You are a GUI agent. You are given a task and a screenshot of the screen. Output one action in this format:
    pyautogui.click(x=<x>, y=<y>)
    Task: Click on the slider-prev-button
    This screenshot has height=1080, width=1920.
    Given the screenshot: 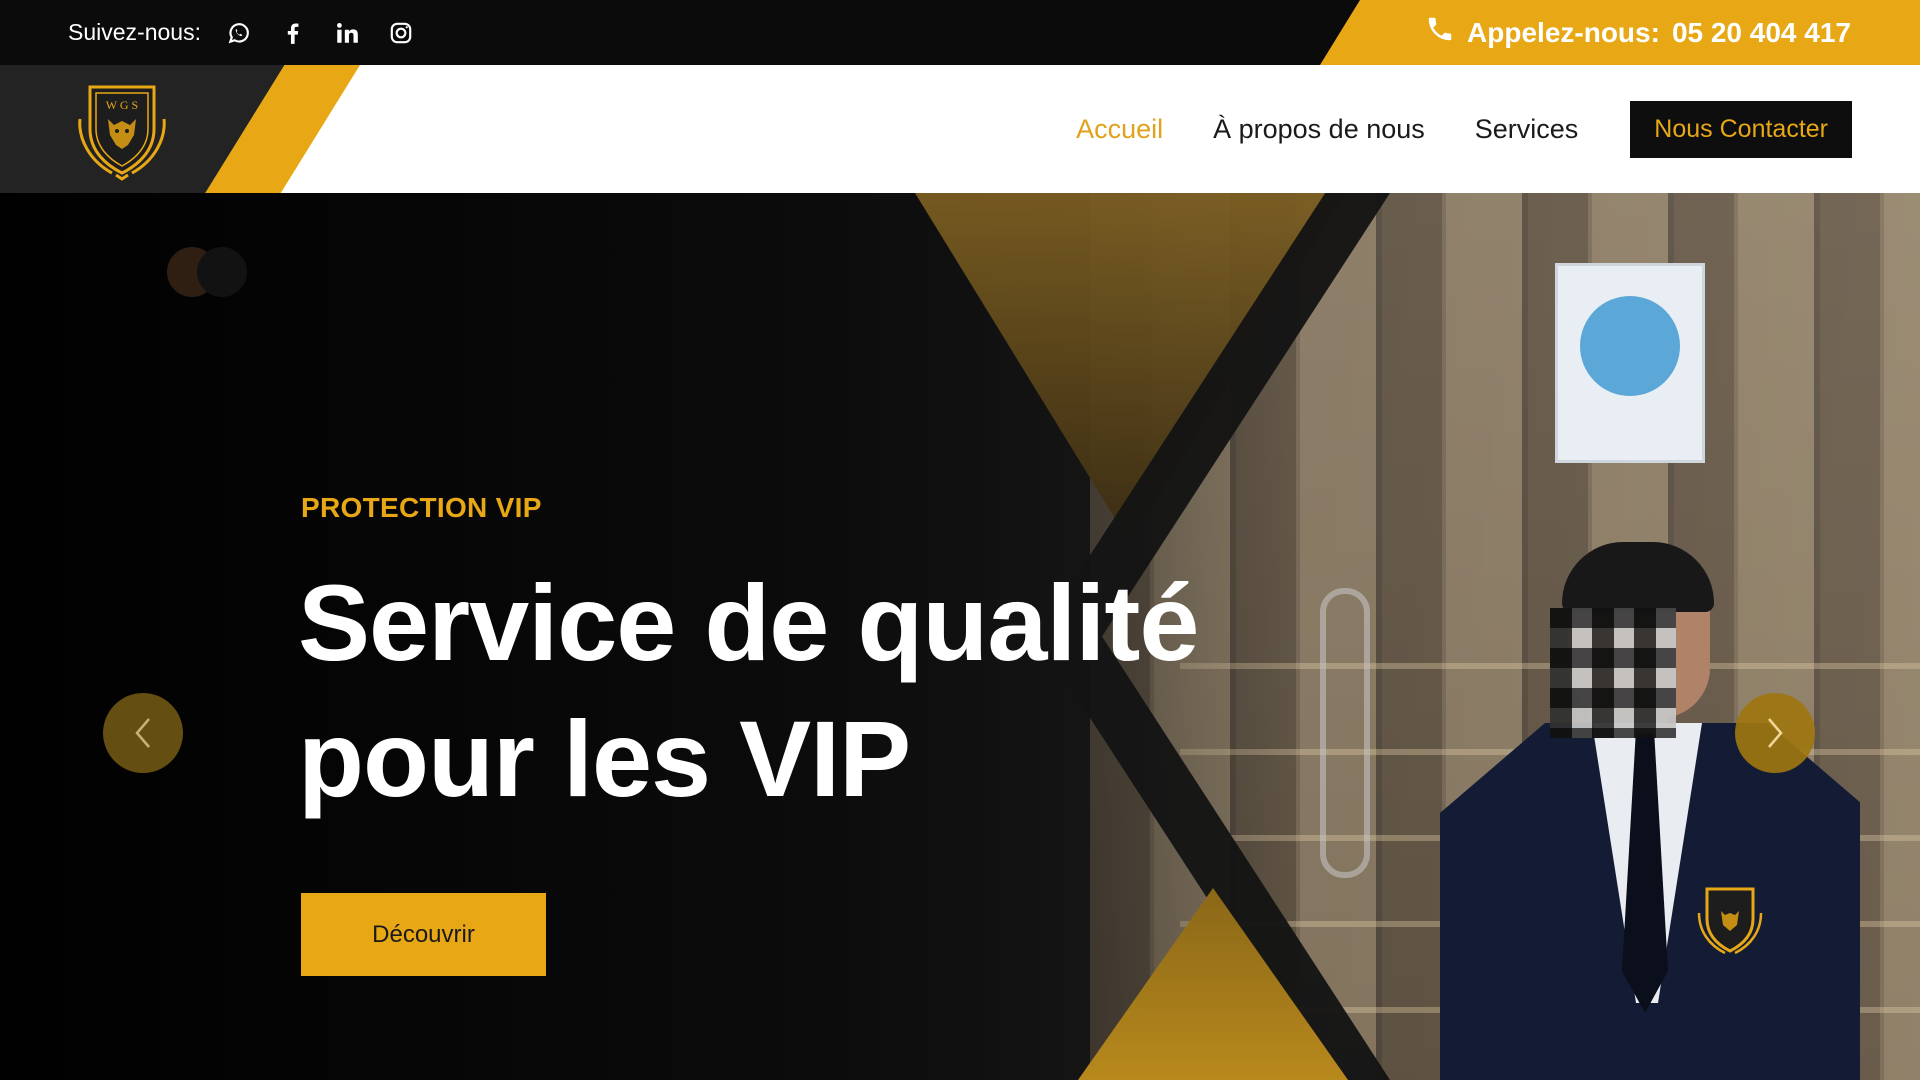 What is the action you would take?
    pyautogui.click(x=143, y=733)
    